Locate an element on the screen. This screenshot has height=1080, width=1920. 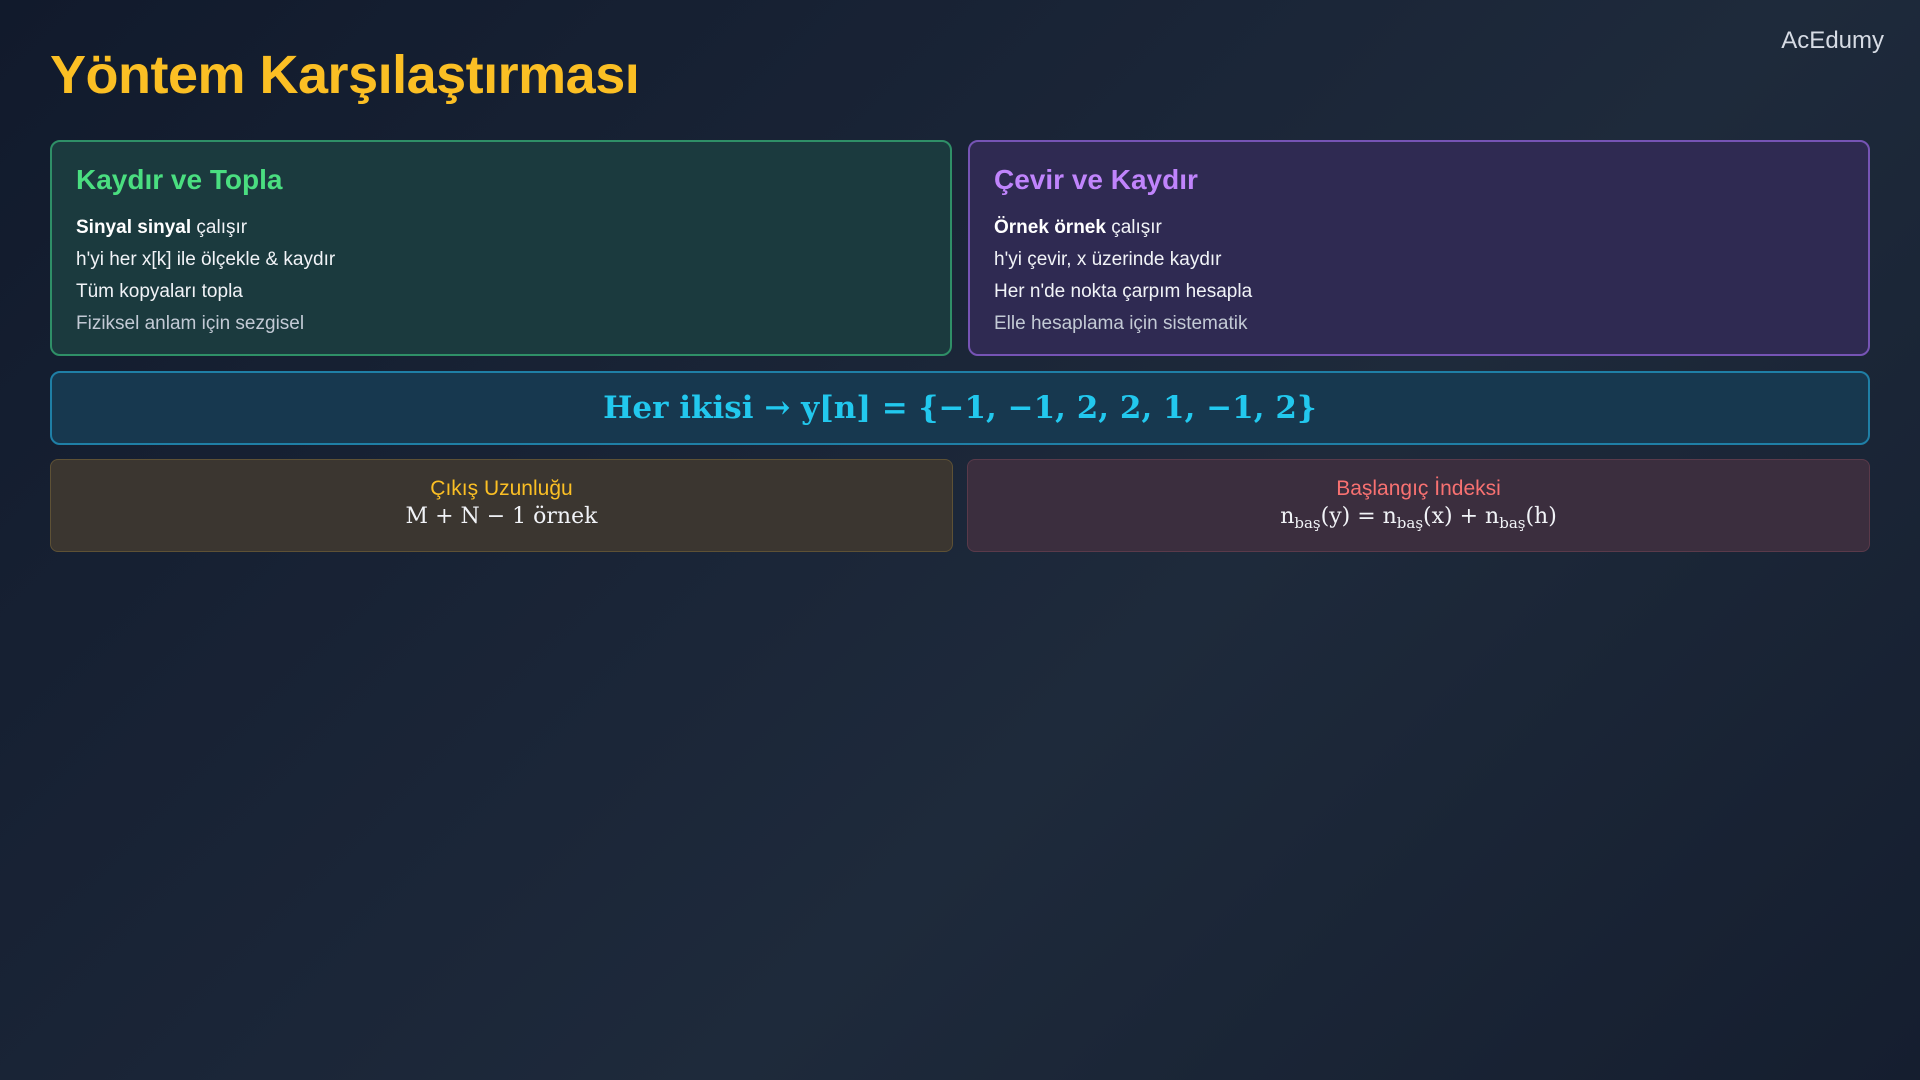
flip-and-shift-item-3: Her n'de nokta çarpım hesapla is located at coordinates (1123, 291).